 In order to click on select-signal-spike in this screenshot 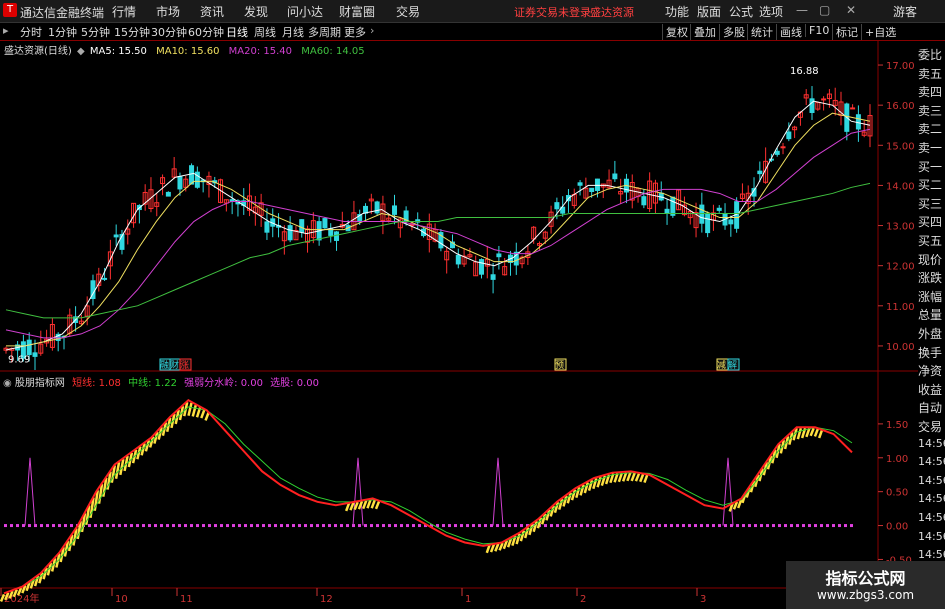, I will do `click(498, 491)`.